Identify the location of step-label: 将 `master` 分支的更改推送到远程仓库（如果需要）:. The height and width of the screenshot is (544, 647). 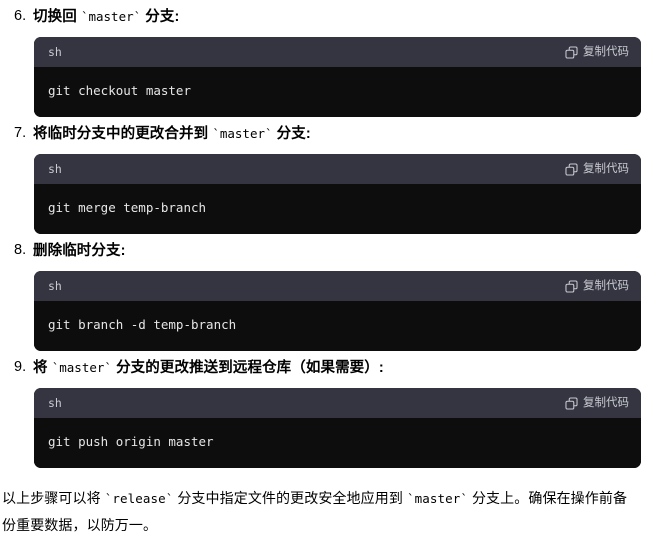
(336, 368).